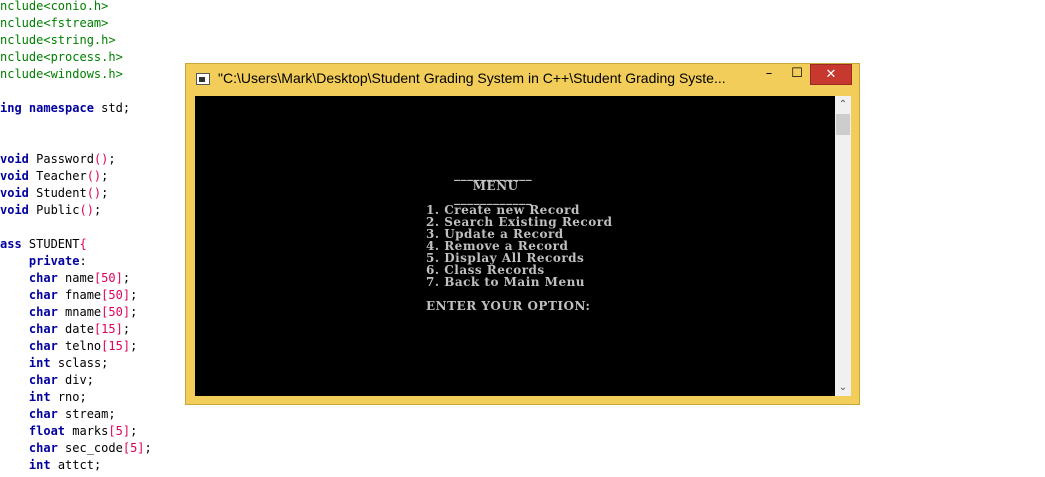 This screenshot has width=1045, height=477. What do you see at coordinates (843, 124) in the screenshot?
I see `scroll-thumb` at bounding box center [843, 124].